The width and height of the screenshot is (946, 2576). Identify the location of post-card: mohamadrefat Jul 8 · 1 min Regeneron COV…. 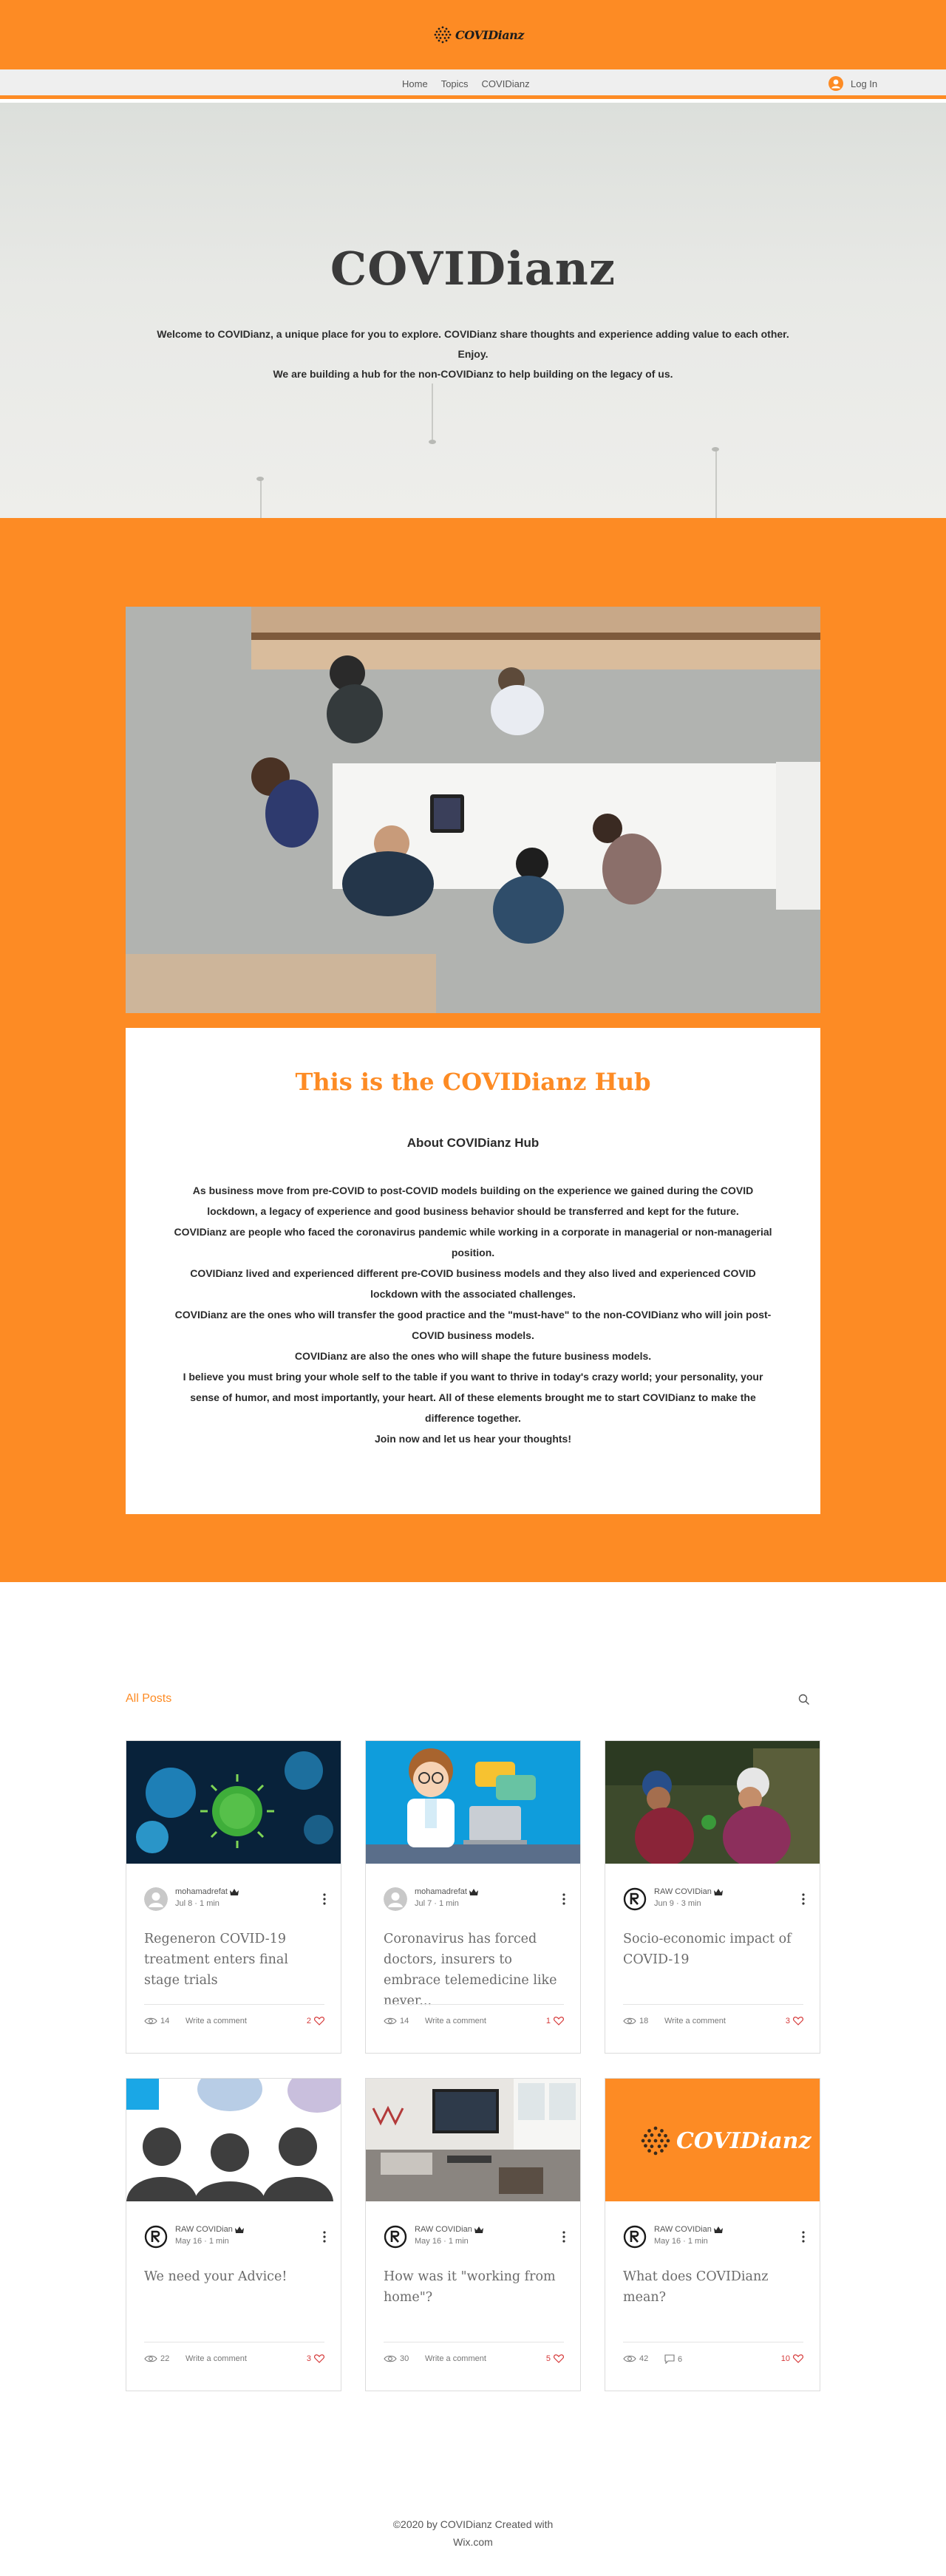
(233, 1897).